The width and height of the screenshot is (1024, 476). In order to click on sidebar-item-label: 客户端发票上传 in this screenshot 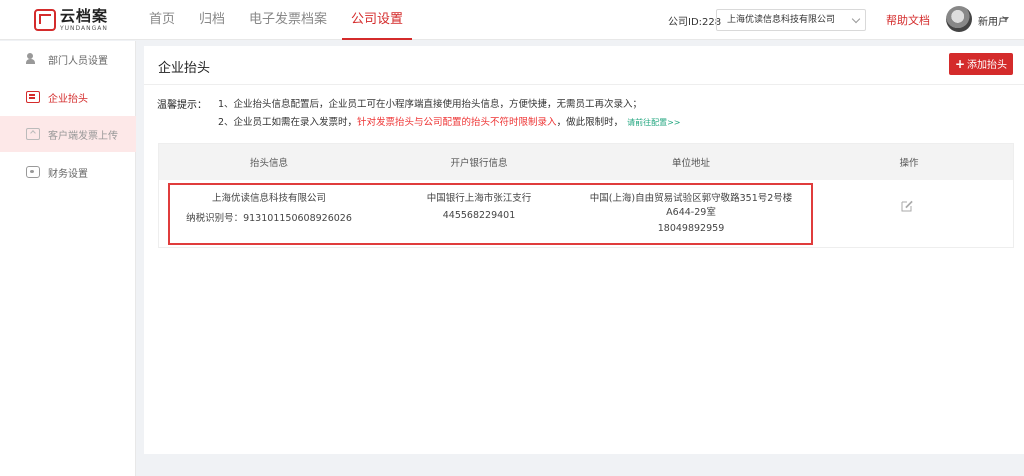, I will do `click(83, 136)`.